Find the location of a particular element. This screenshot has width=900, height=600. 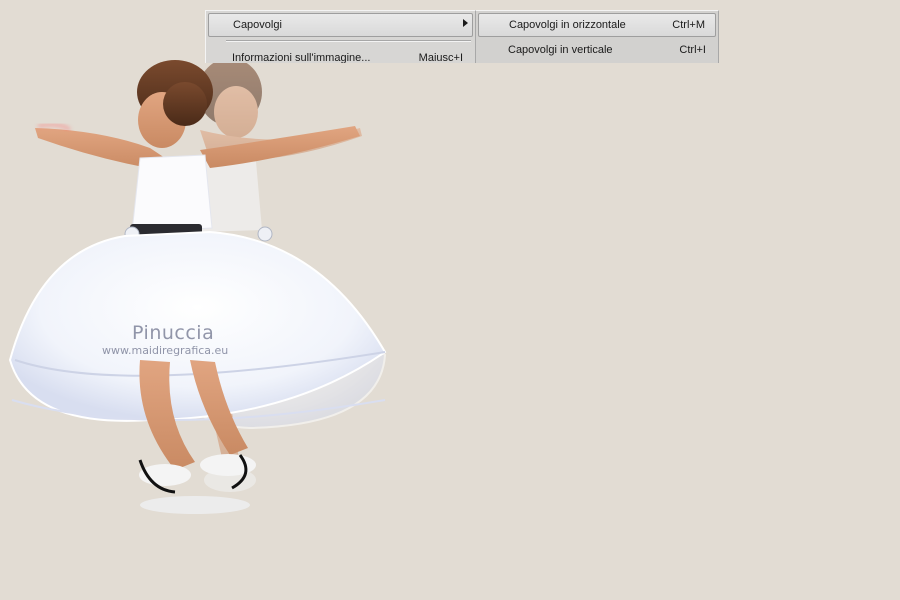

watermark-title: Pinuccia is located at coordinates (173, 333).